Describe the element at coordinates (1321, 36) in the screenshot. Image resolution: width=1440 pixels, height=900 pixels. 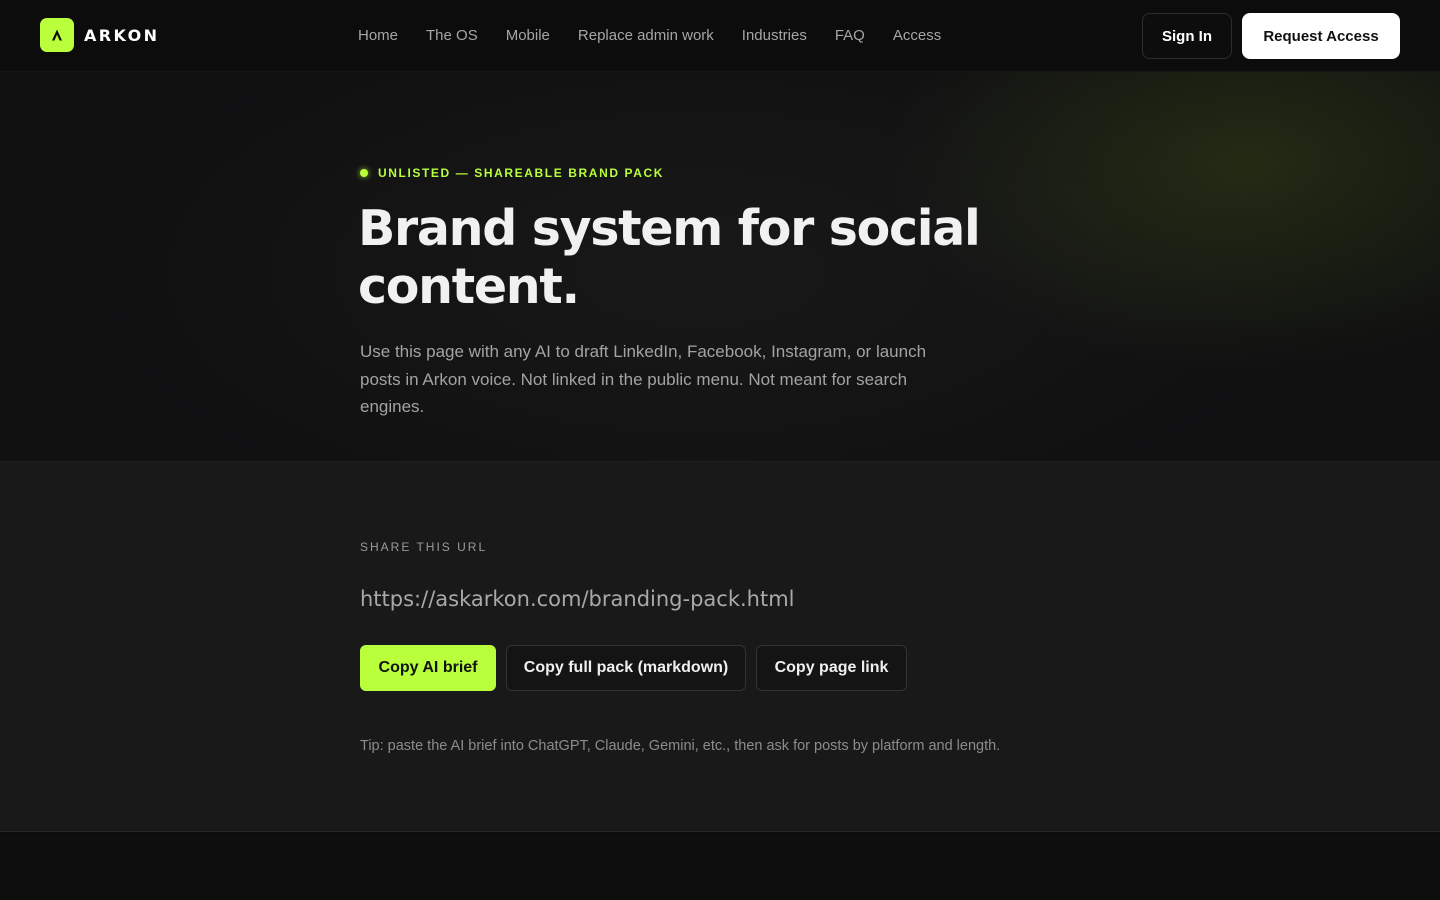
I see `request-access-button: Request Access` at that location.